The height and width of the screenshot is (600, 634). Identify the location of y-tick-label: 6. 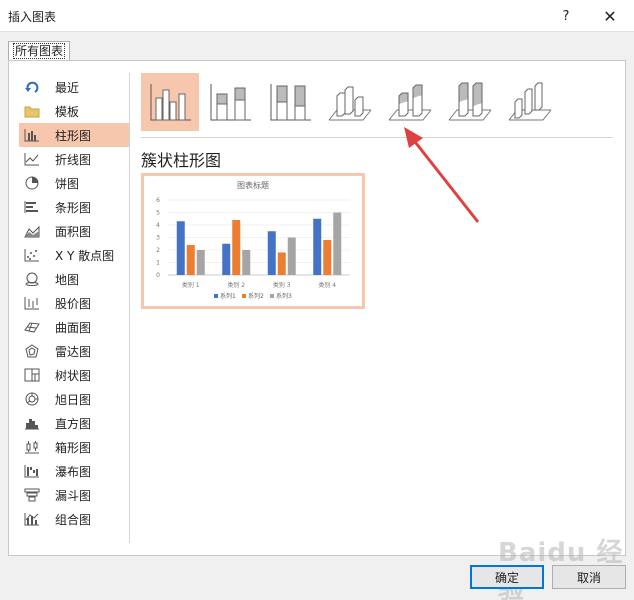
(158, 200).